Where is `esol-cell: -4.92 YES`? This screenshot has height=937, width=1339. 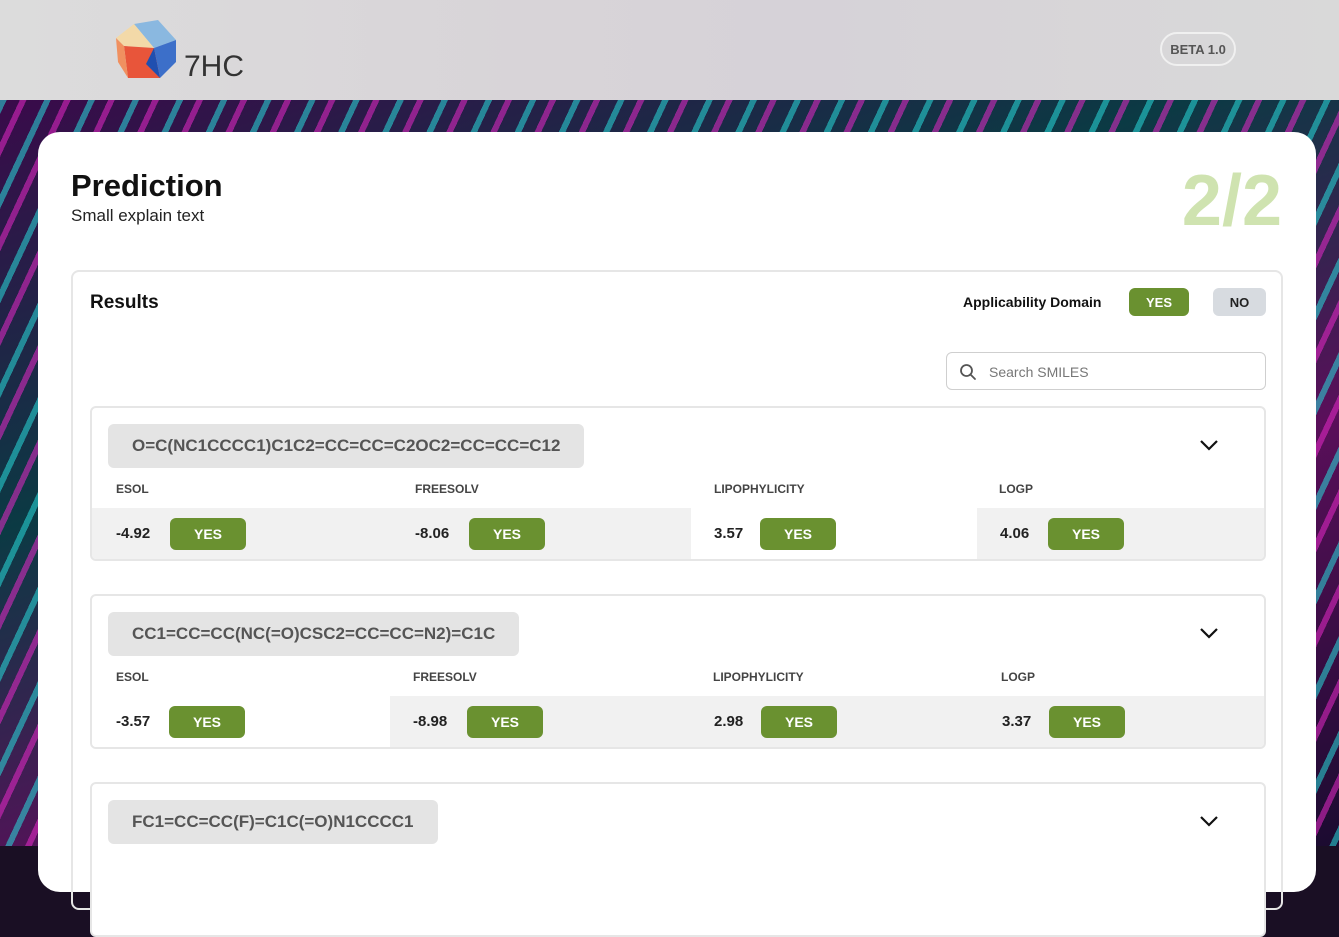 esol-cell: -4.92 YES is located at coordinates (242, 533).